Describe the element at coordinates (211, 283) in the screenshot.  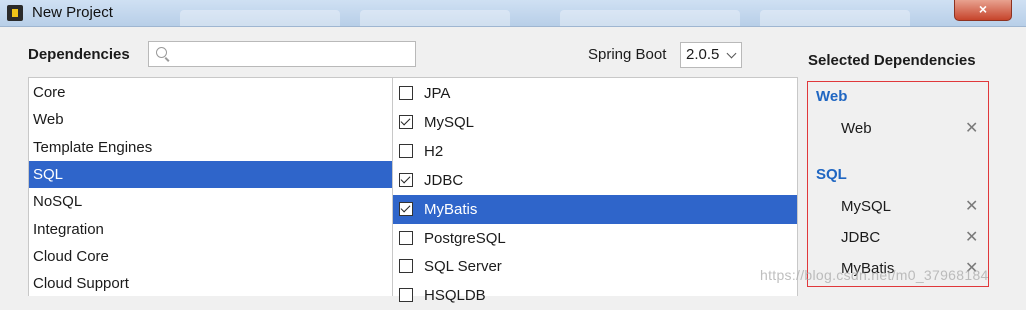
I see `category-item: Cloud Support` at that location.